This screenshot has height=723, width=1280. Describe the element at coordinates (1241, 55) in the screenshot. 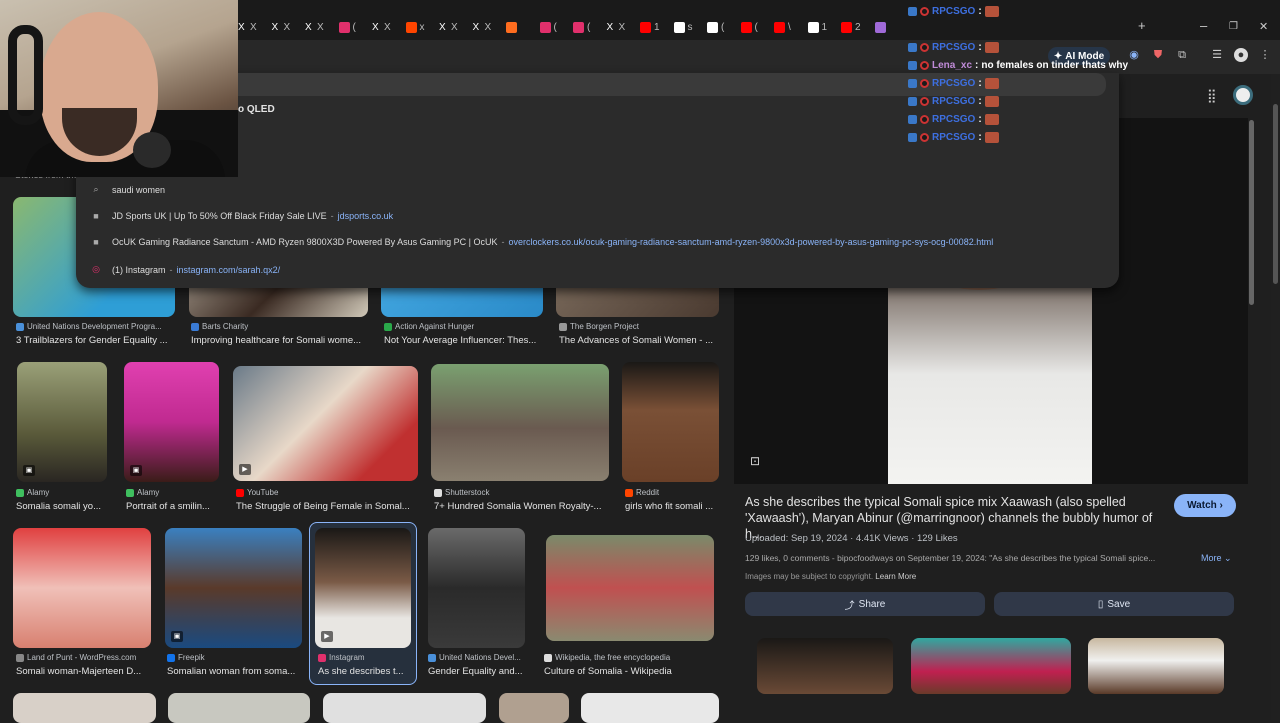

I see `profile-avatar-icon: ●` at that location.